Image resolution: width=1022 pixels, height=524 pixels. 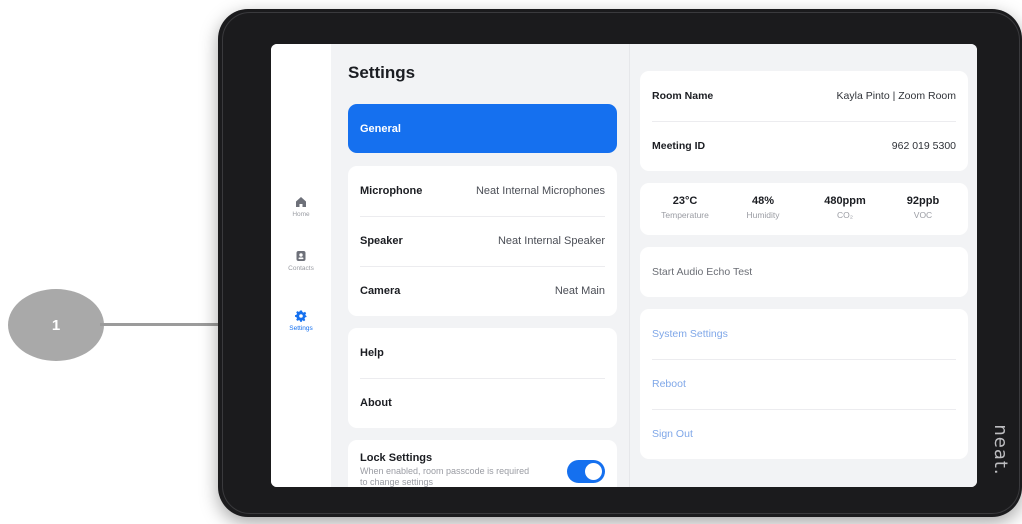 What do you see at coordinates (804, 272) in the screenshot?
I see `echo-test-card: Start Audio Echo Test` at bounding box center [804, 272].